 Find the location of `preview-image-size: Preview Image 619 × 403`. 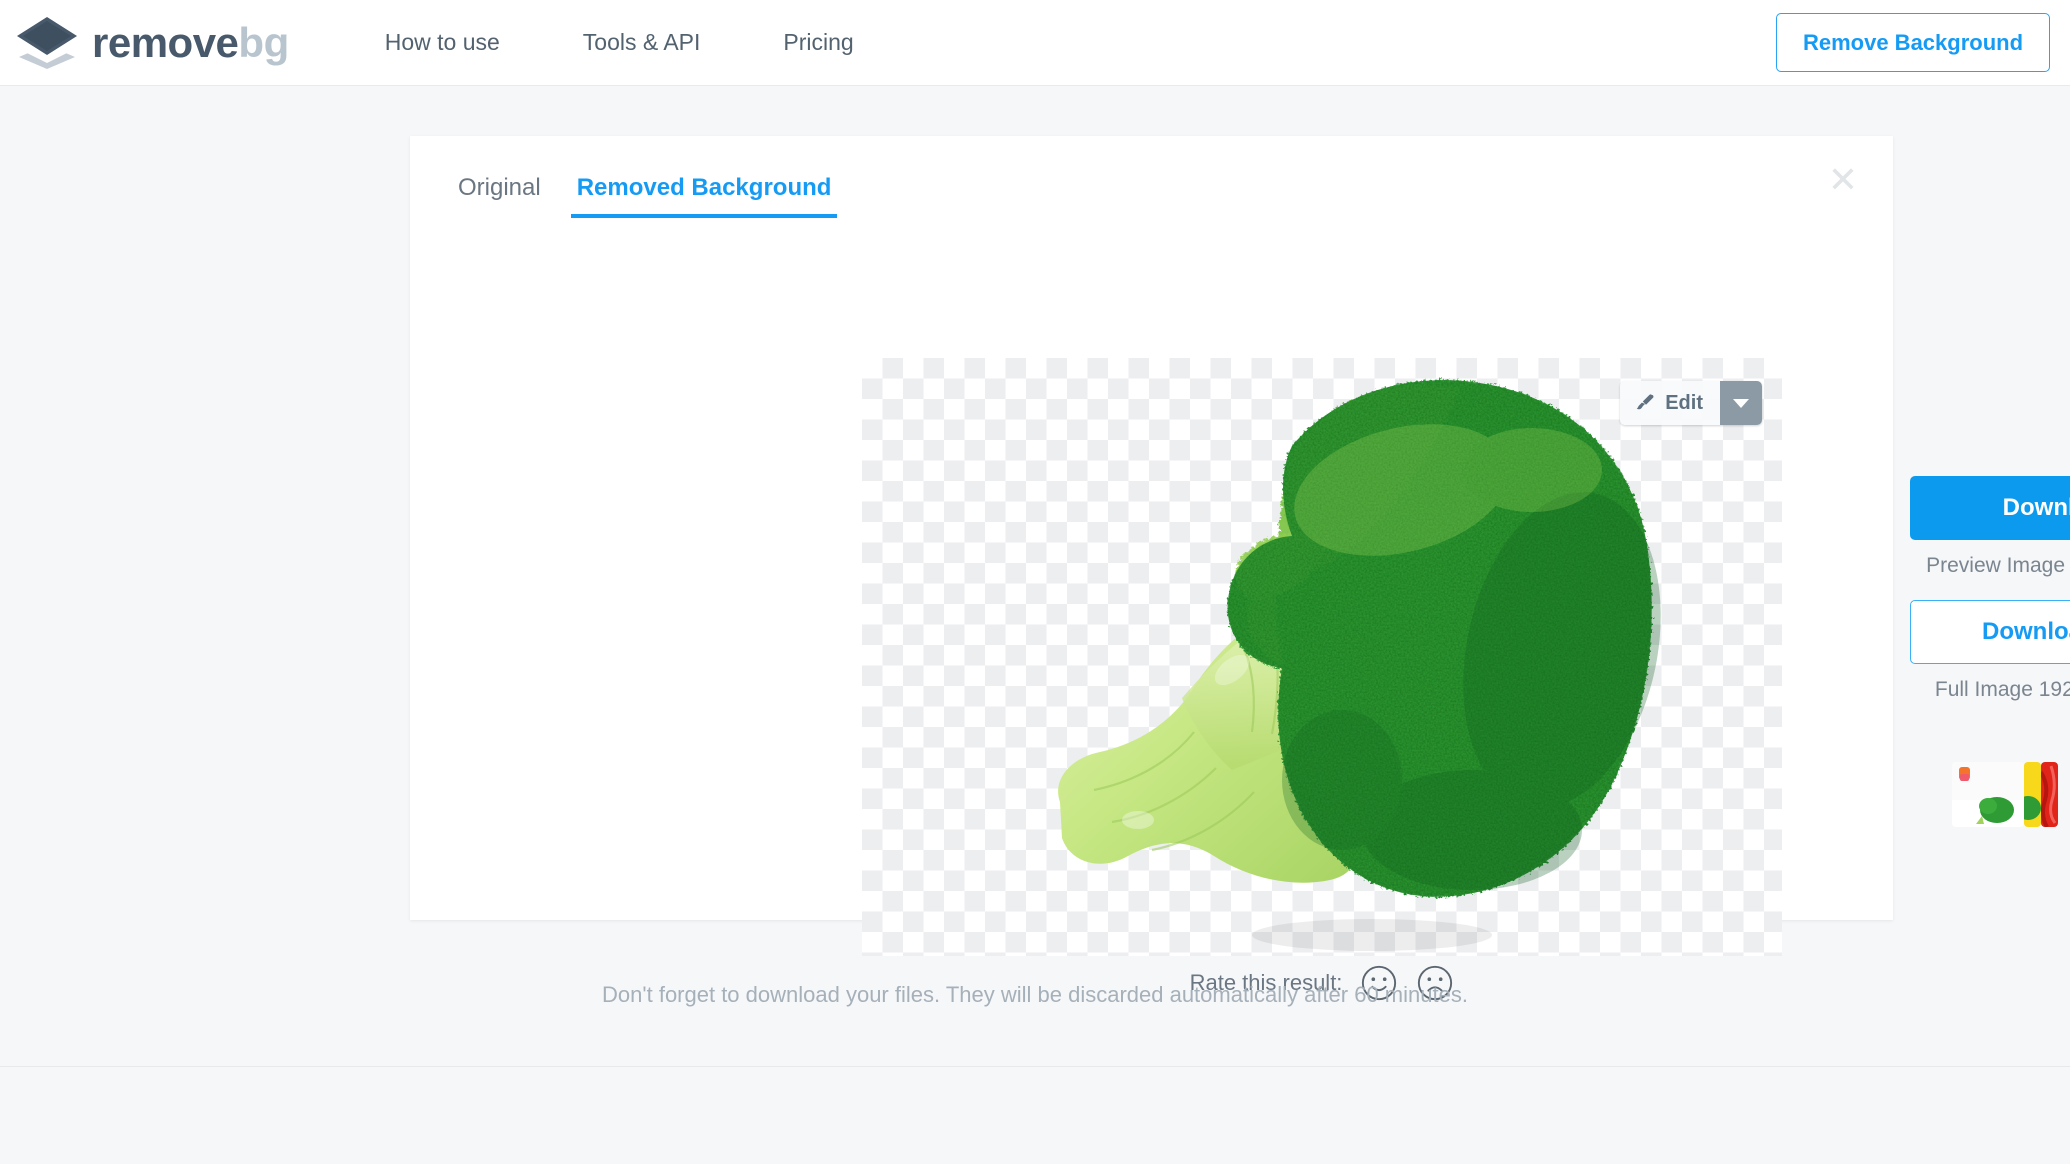

preview-image-size: Preview Image 619 × 403 is located at coordinates (1998, 565).